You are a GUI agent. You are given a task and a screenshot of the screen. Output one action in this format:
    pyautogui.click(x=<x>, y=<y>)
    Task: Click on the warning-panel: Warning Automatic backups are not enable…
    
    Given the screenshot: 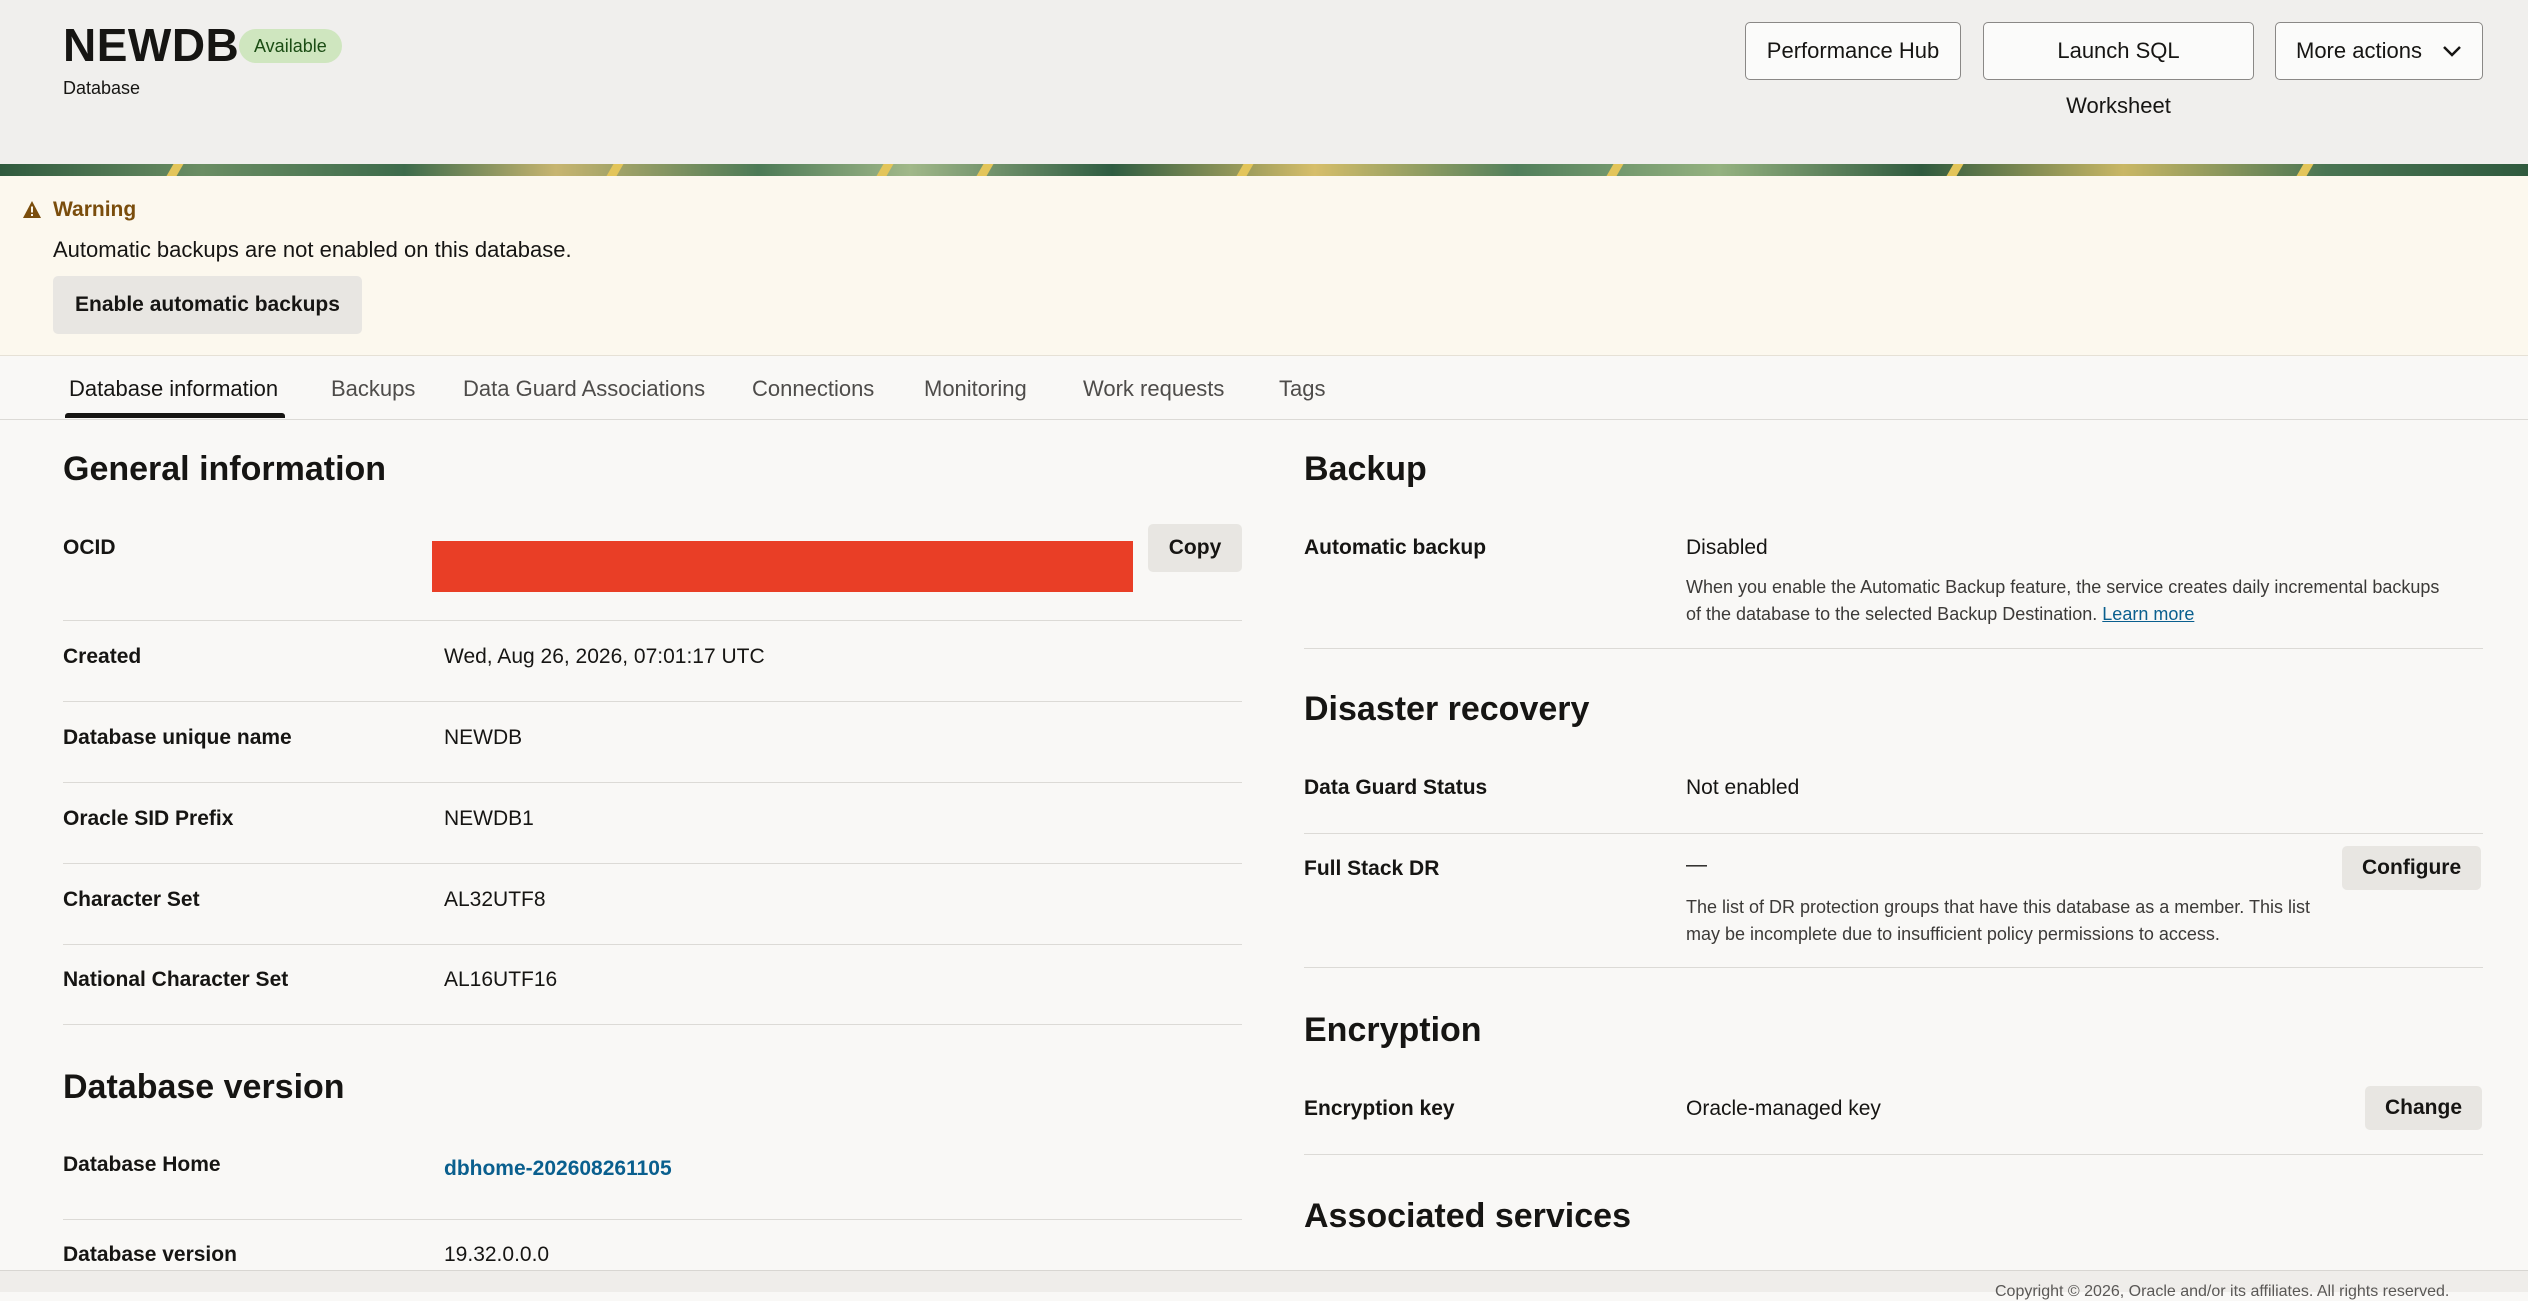 What is the action you would take?
    pyautogui.click(x=1264, y=266)
    